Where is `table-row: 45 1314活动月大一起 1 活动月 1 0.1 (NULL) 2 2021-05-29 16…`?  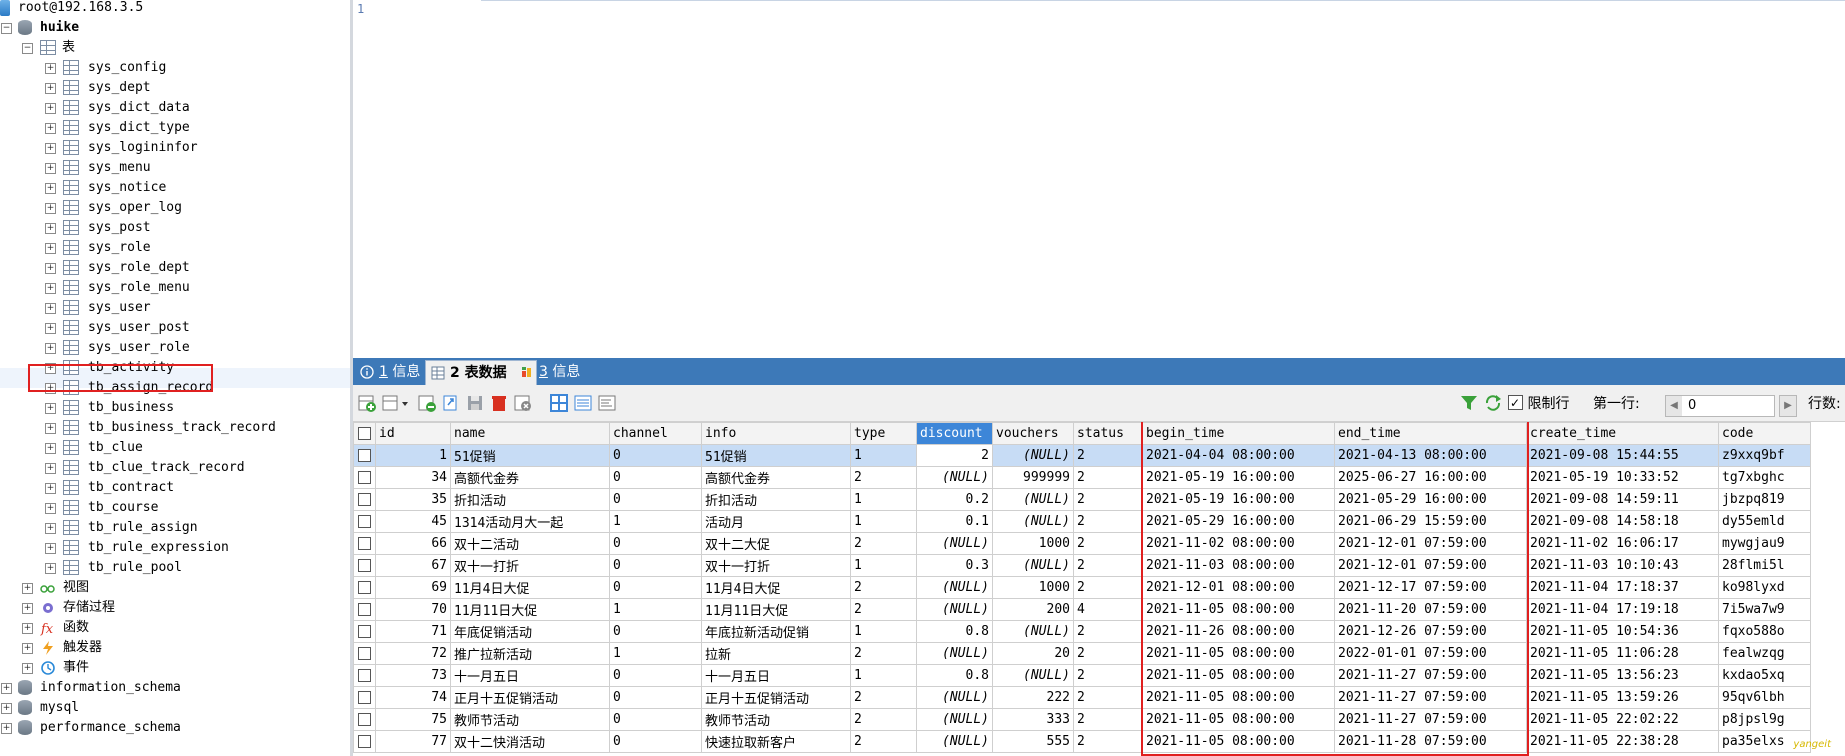 table-row: 45 1314活动月大一起 1 活动月 1 0.1 (NULL) 2 2021-05-29 16… is located at coordinates (1082, 521).